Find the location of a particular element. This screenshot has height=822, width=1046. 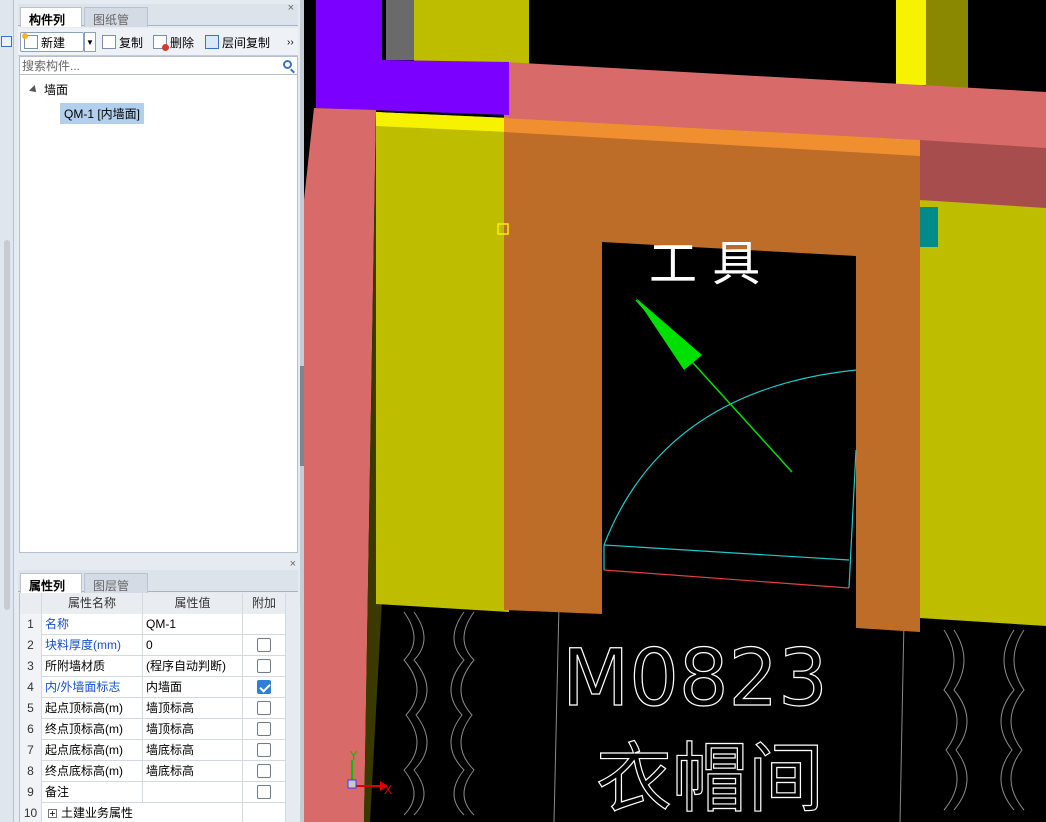

property-row: 7 起点底标高(m) 墙底标高 is located at coordinates (153, 750).